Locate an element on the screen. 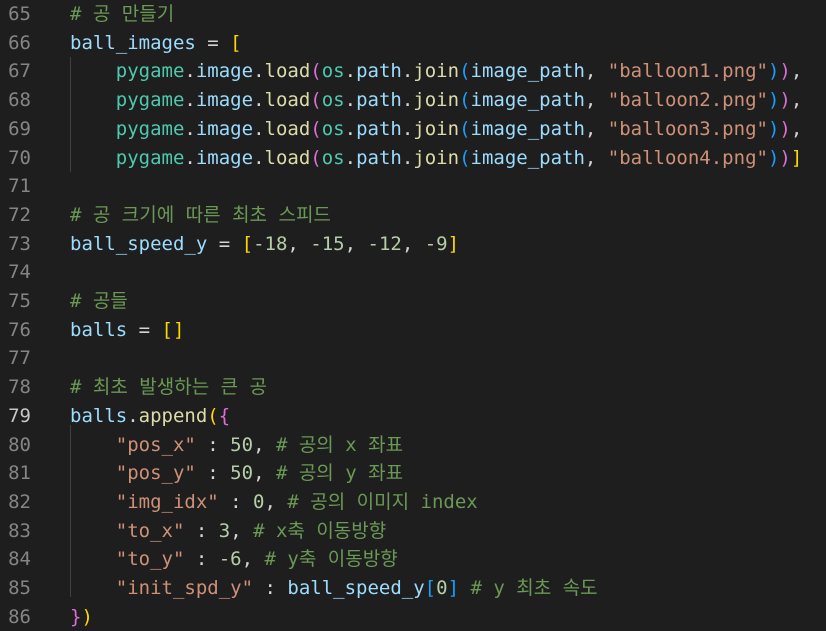  code-token: -18 is located at coordinates (270, 243).